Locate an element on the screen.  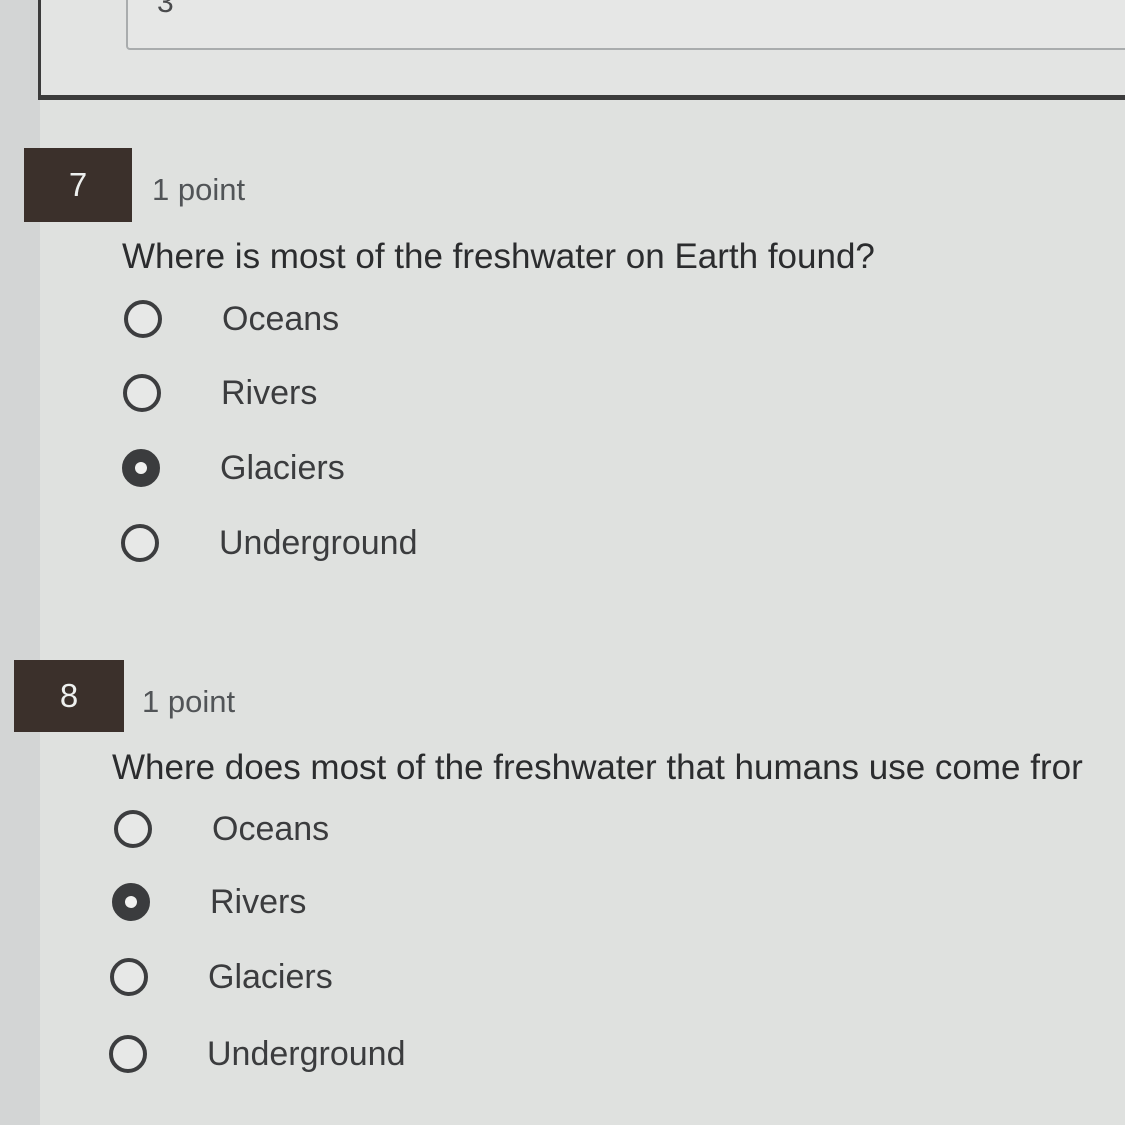
question-number-badge: 8 is located at coordinates (69, 696).